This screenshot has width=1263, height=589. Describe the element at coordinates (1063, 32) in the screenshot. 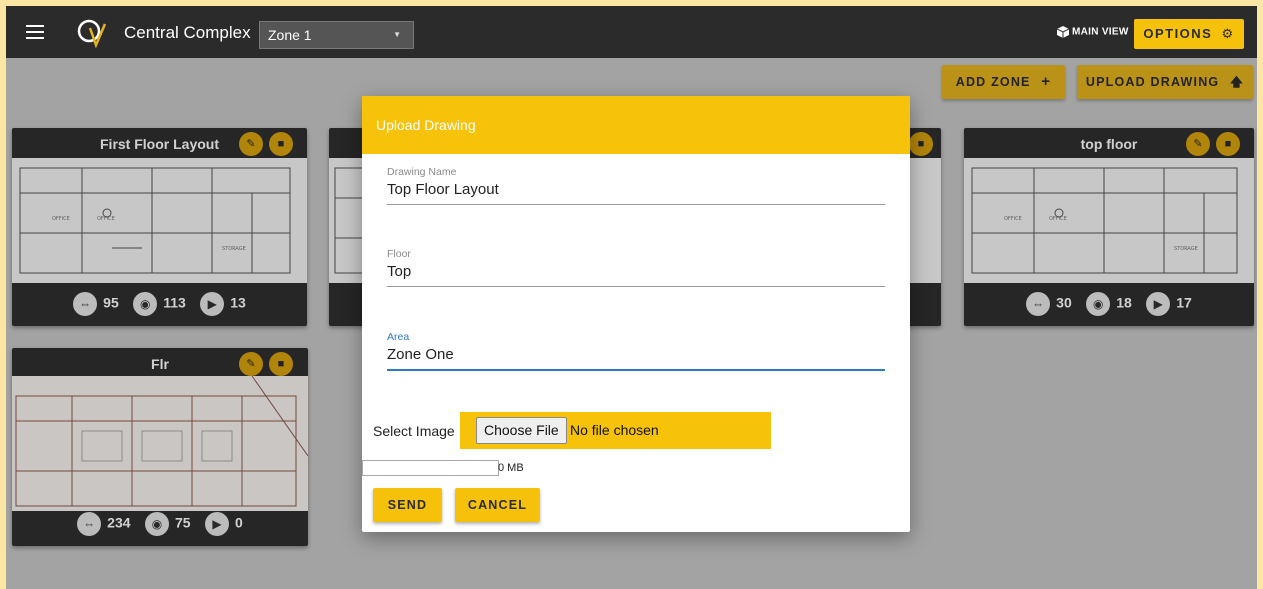

I see `cube-icon` at that location.